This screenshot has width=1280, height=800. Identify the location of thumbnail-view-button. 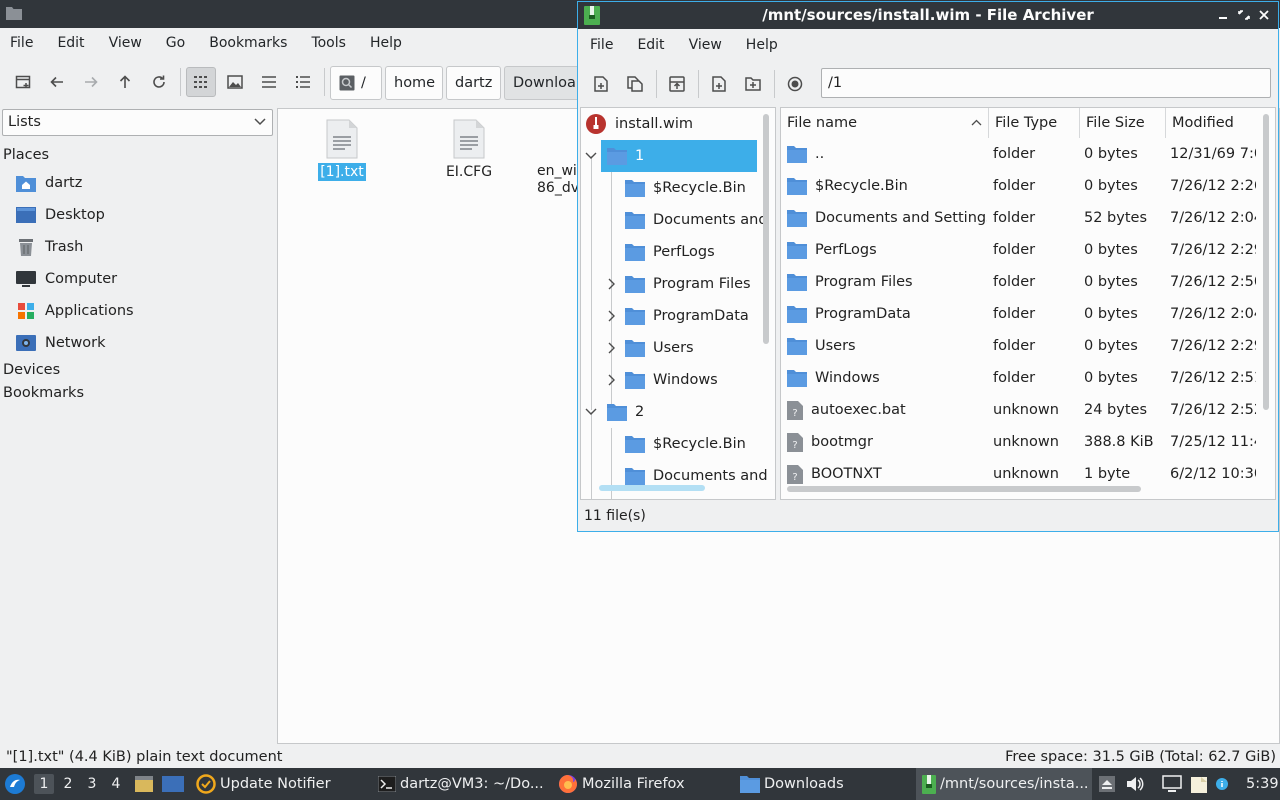
(235, 82).